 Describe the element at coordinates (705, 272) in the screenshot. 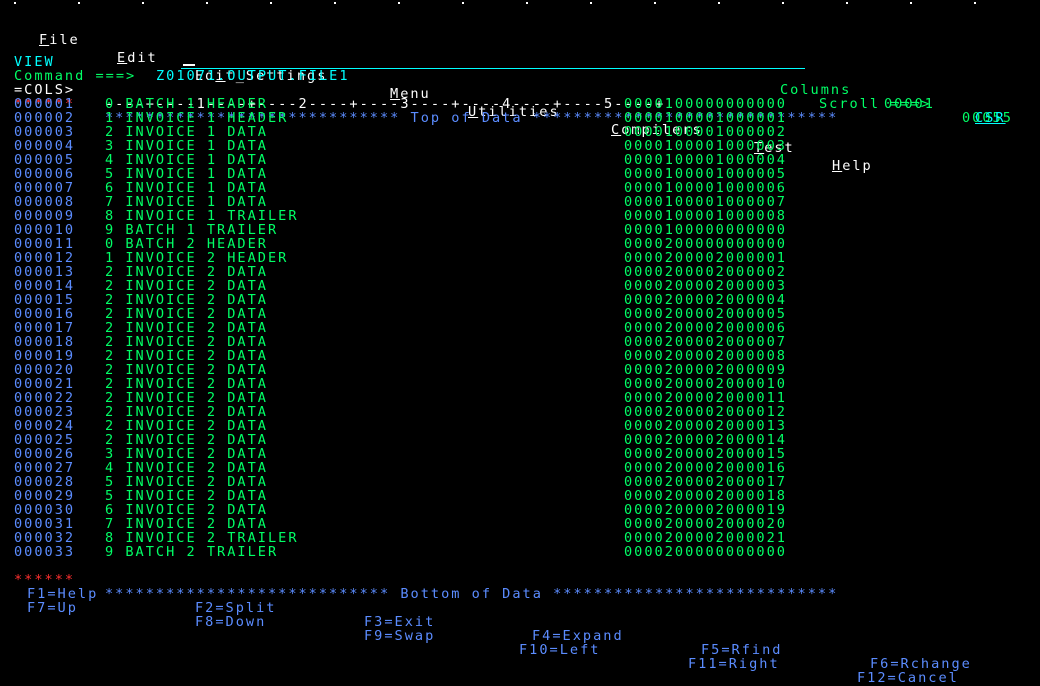

I see `record-number: 0000200002000002` at that location.